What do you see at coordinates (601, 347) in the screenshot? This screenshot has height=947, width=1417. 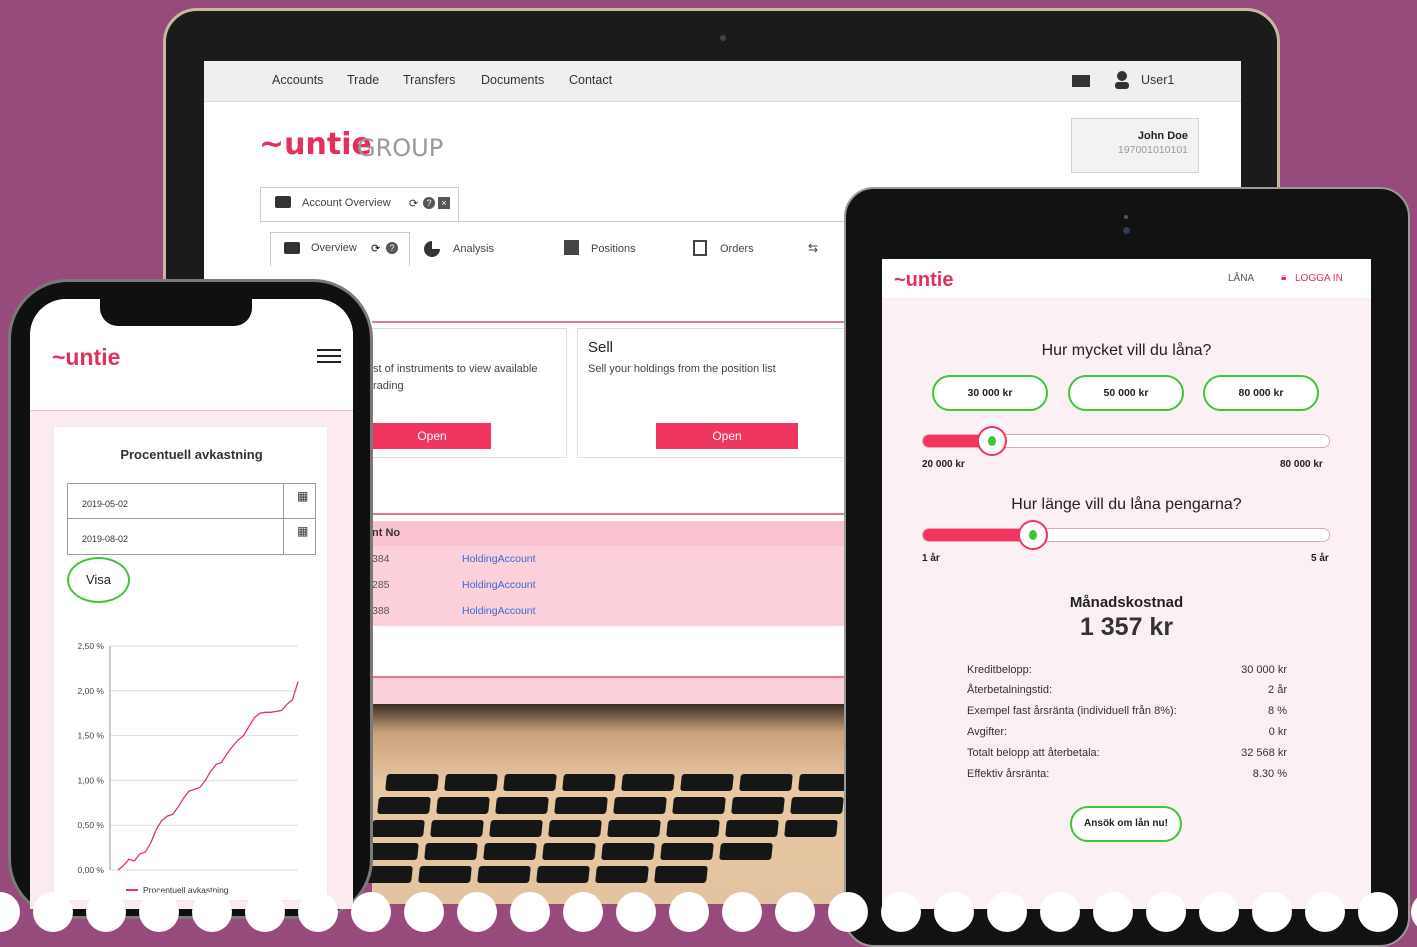 I see `sell-title: Sell` at bounding box center [601, 347].